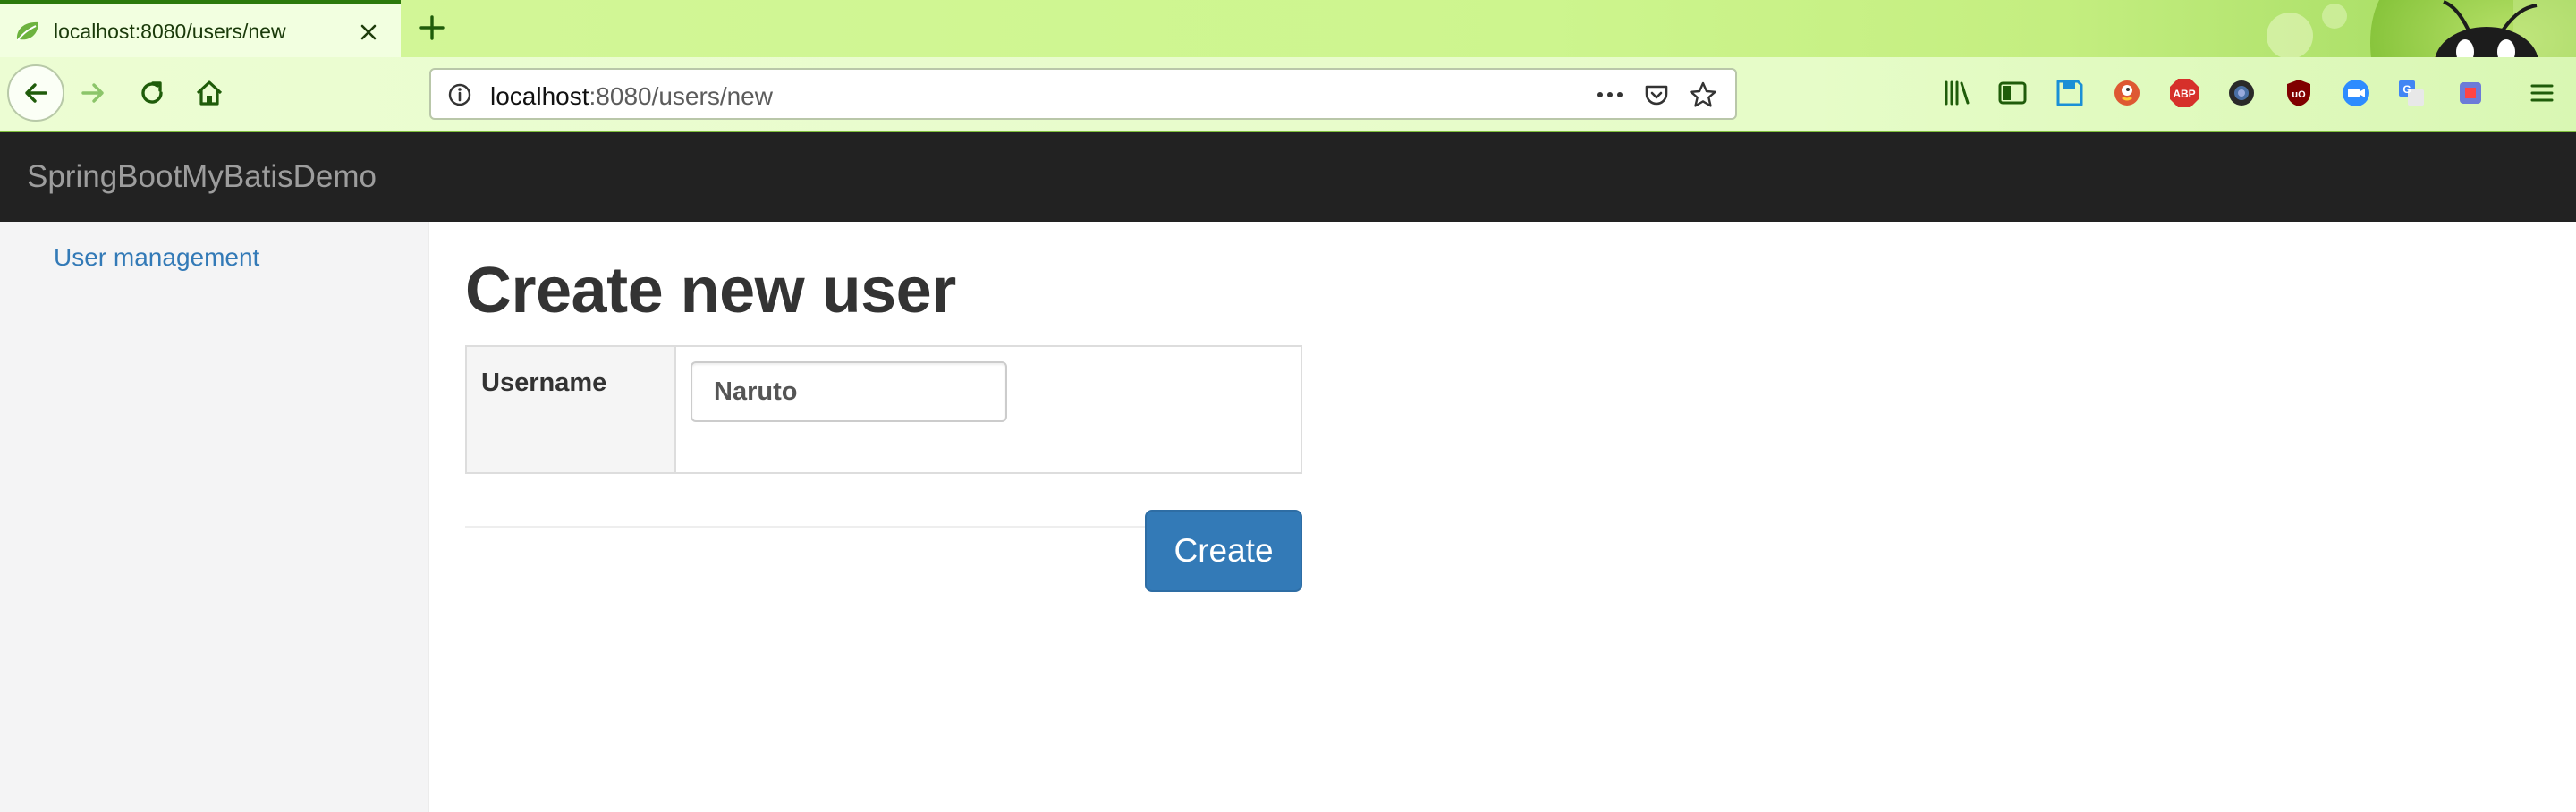 The height and width of the screenshot is (812, 2576). I want to click on arrow-right-icon, so click(92, 93).